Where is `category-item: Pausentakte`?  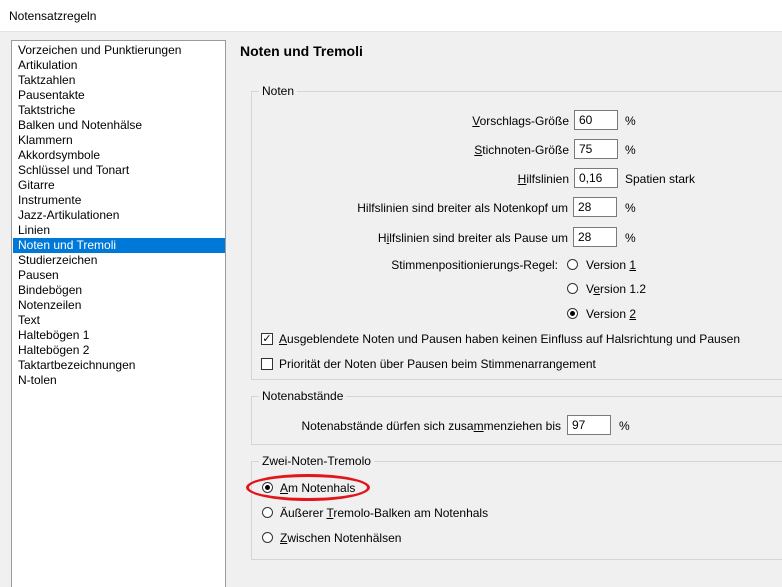 category-item: Pausentakte is located at coordinates (119, 95).